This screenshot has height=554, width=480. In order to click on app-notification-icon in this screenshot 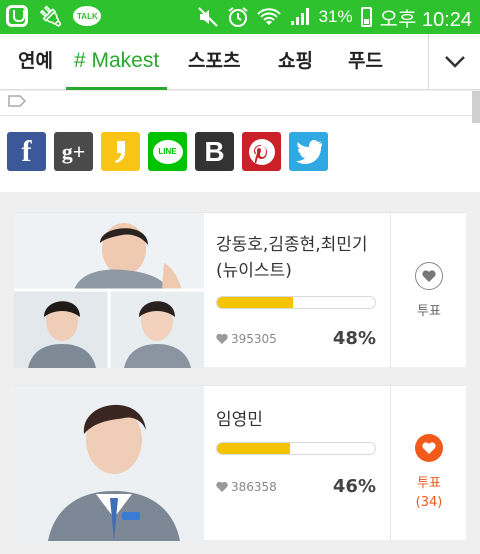, I will do `click(17, 16)`.